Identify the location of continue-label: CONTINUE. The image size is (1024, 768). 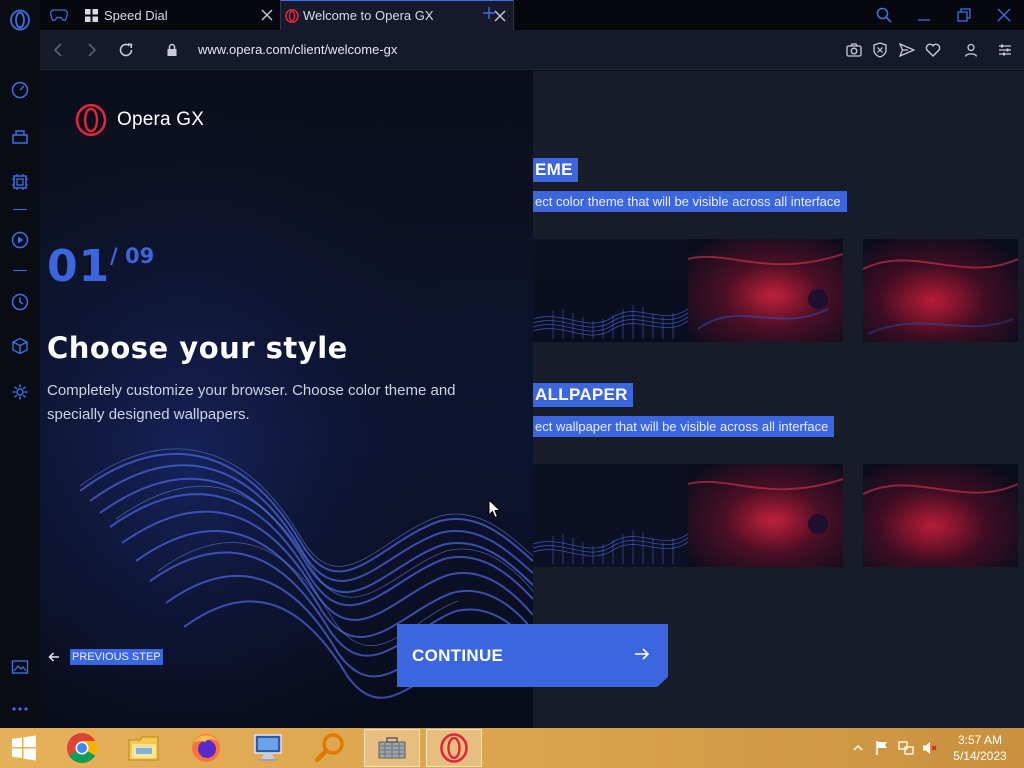
(458, 655).